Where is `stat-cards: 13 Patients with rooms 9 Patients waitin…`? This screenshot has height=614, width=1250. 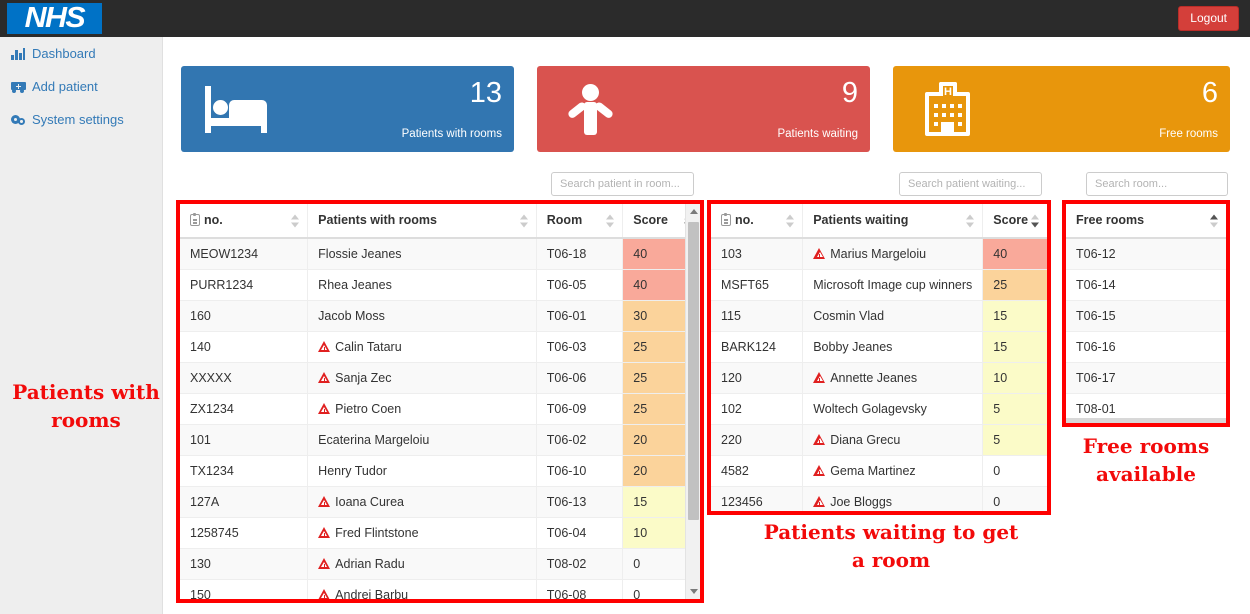
stat-cards: 13 Patients with rooms 9 Patients waitin… is located at coordinates (706, 109).